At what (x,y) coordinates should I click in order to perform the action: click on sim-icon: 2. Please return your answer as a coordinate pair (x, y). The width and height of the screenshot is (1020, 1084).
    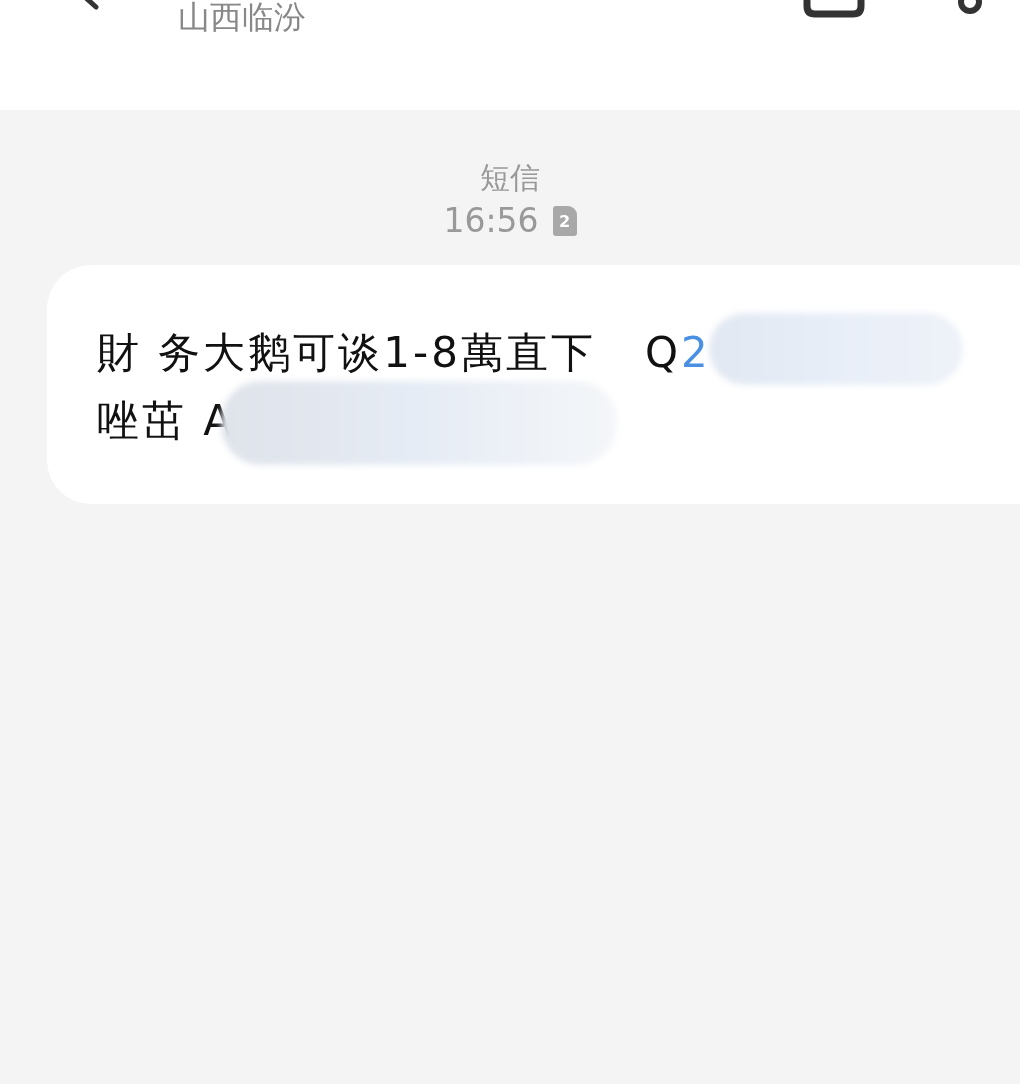
    Looking at the image, I should click on (564, 221).